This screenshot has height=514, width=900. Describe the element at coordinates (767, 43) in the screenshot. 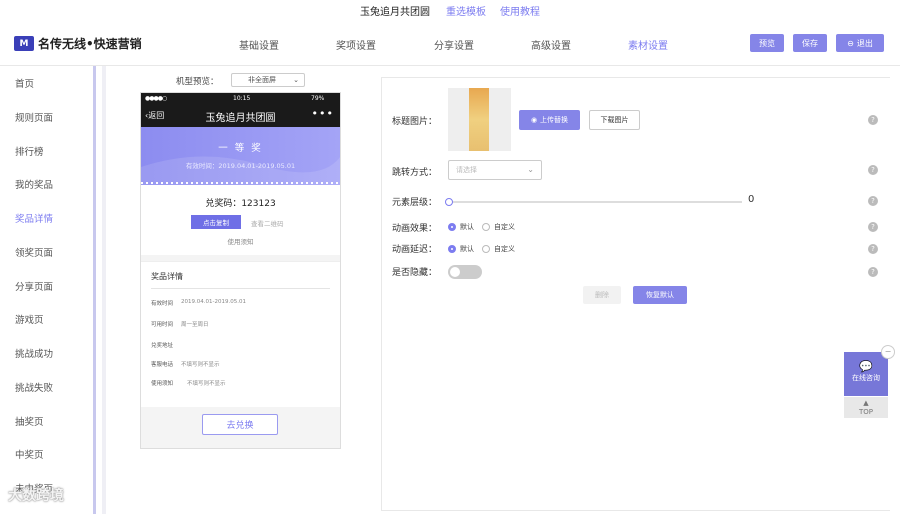

I see `preview-button: 预览` at that location.